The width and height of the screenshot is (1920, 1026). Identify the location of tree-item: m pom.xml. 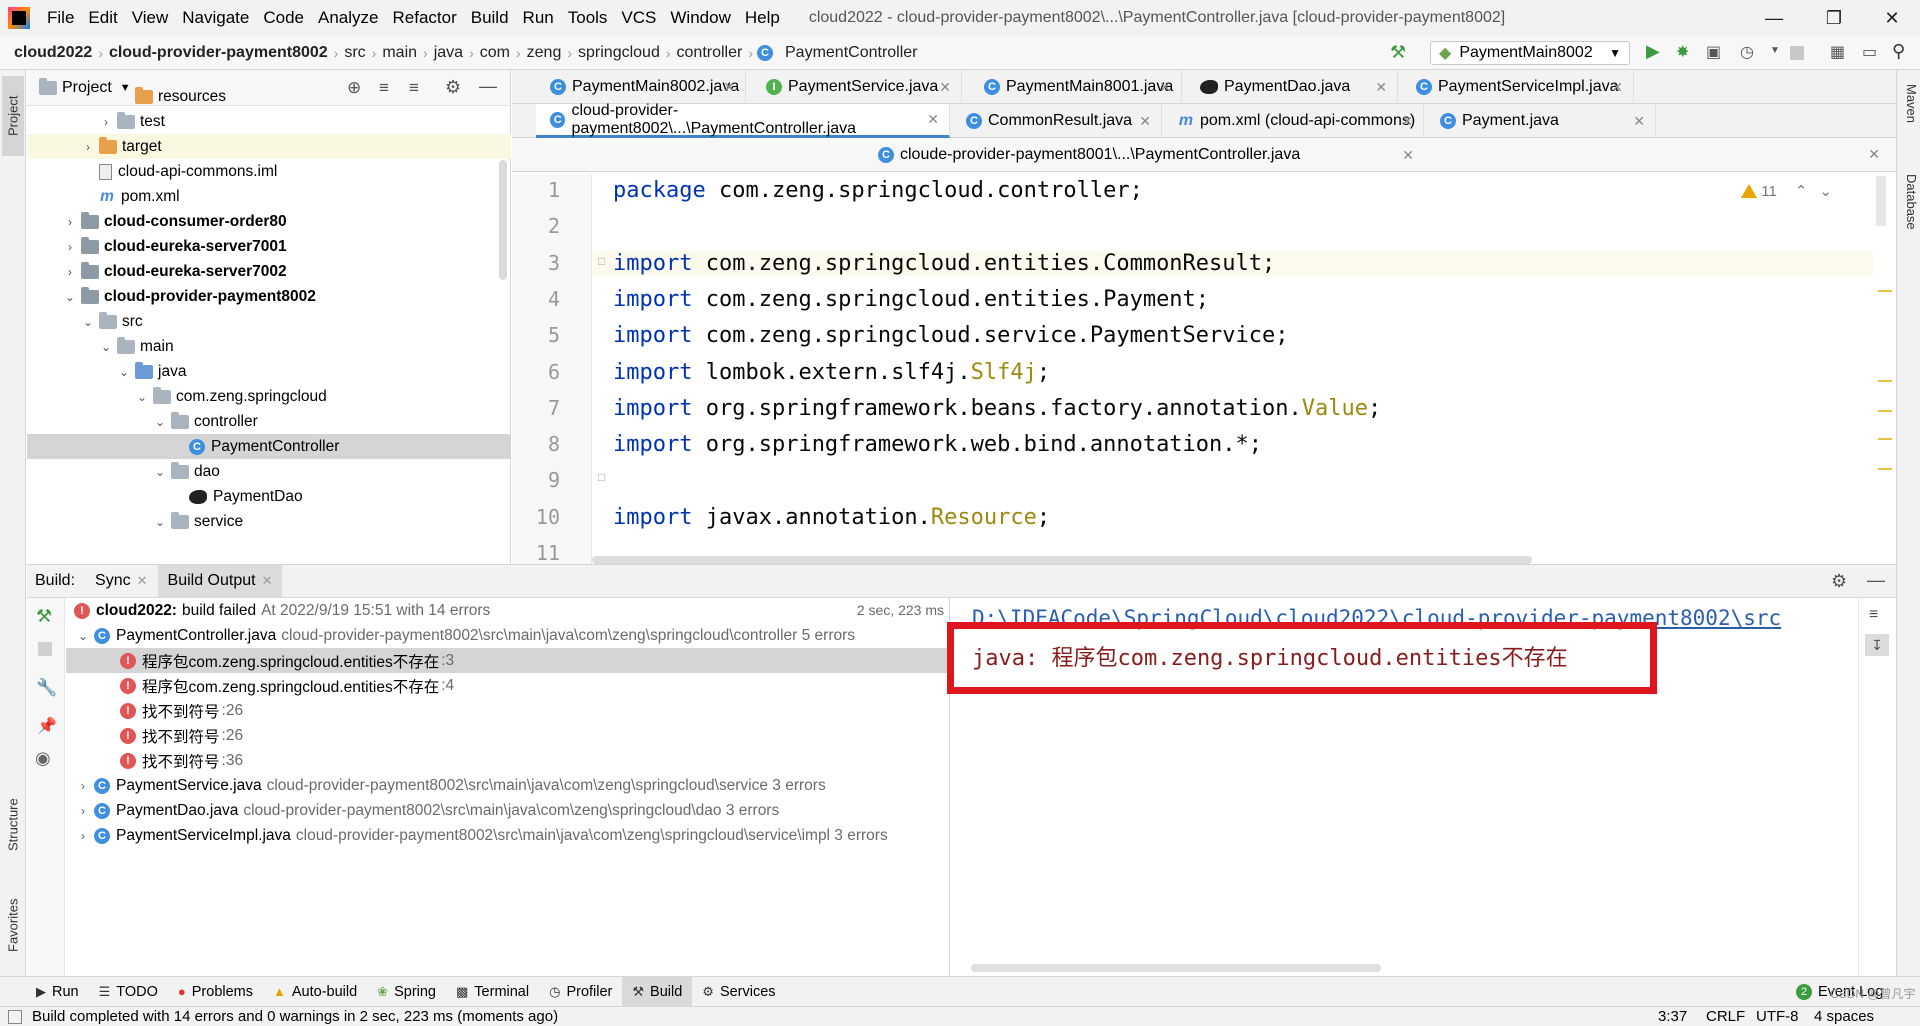
(269, 196).